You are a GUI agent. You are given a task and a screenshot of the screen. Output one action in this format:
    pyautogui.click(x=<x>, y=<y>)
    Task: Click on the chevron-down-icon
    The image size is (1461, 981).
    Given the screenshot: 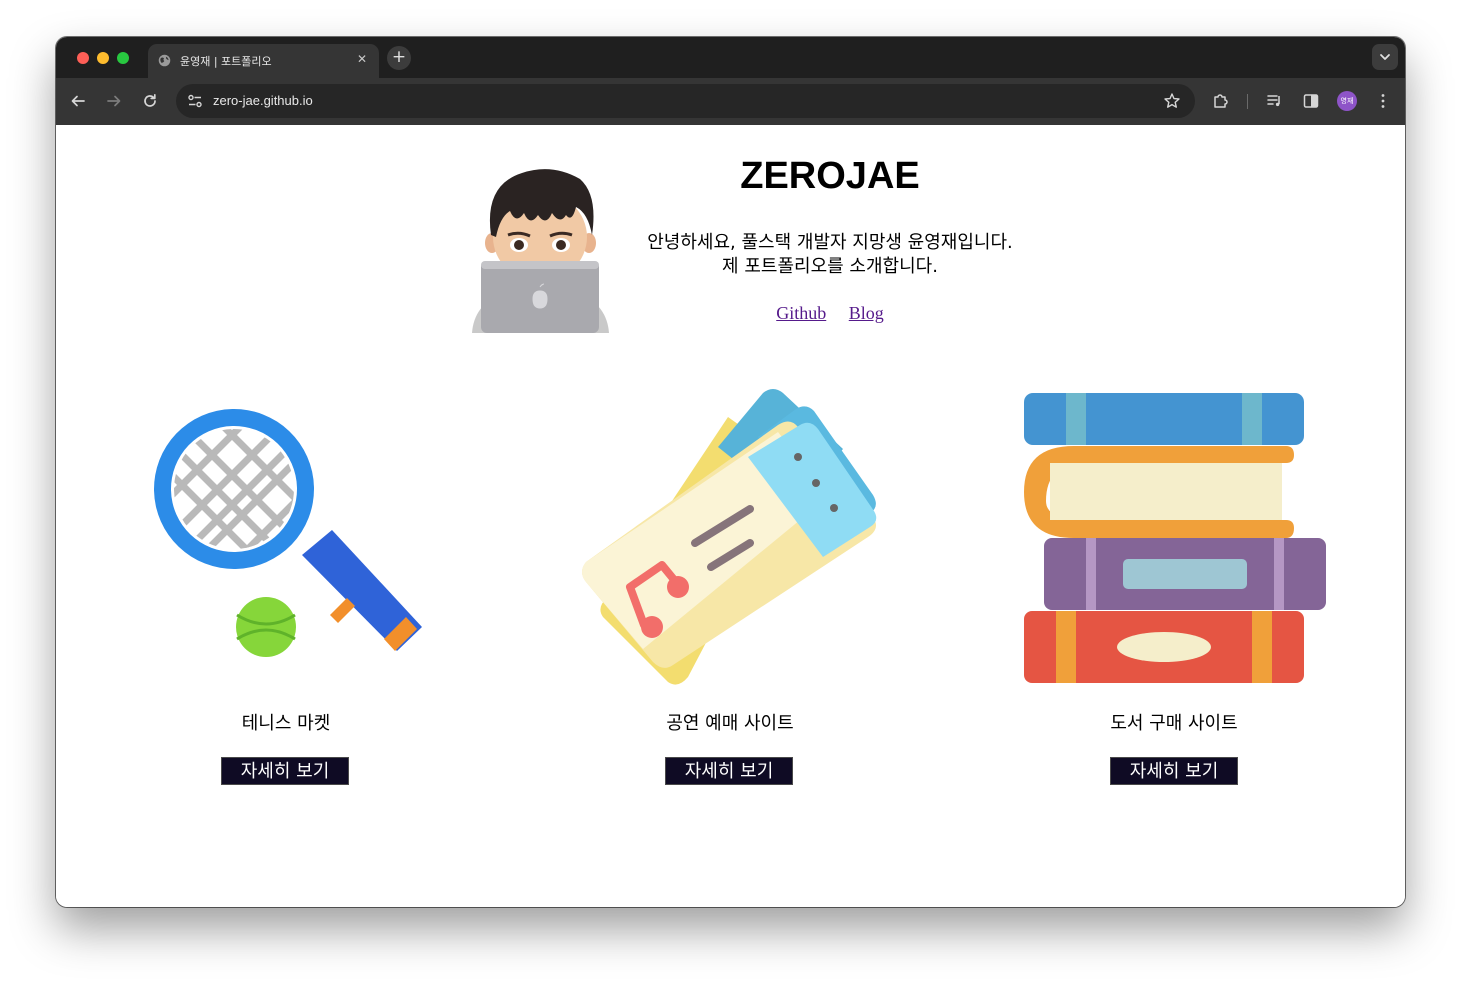 What is the action you would take?
    pyautogui.click(x=1385, y=57)
    